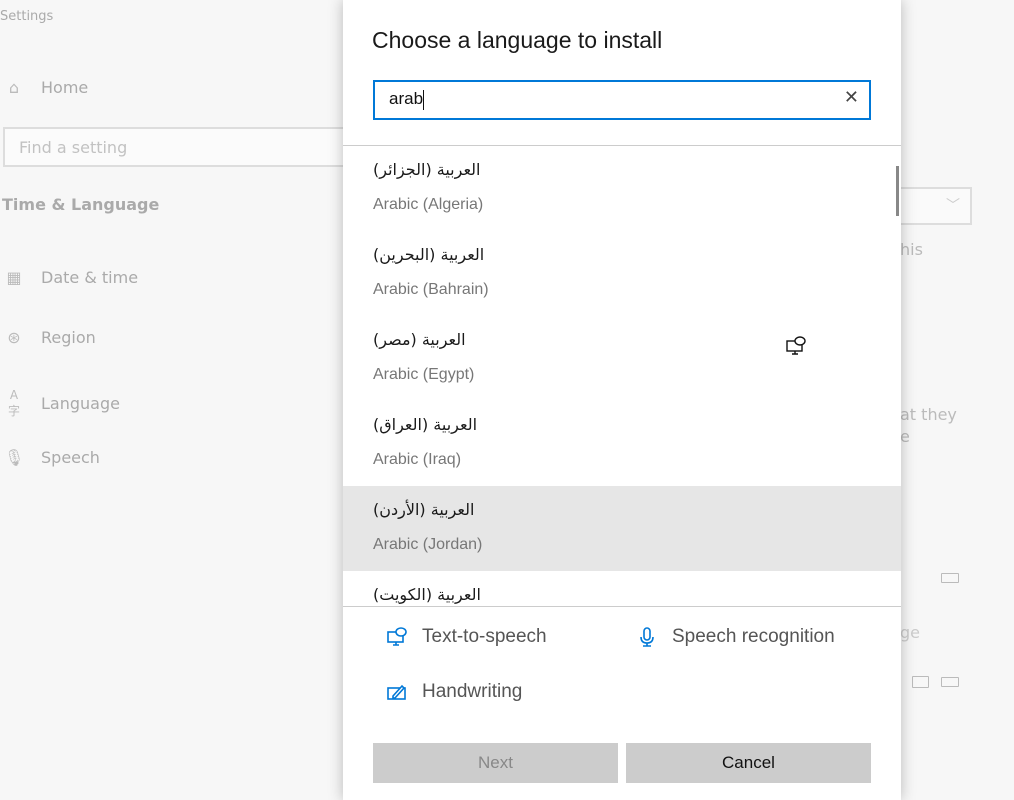  I want to click on language-english-name: Arabic (Egypt), so click(424, 374).